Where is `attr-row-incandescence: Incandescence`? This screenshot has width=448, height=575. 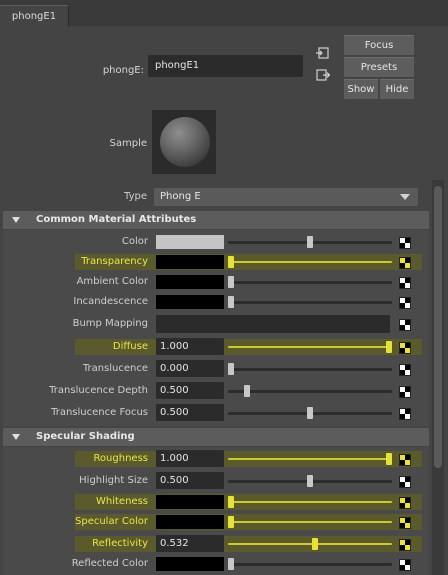
attr-row-incandescence: Incandescence is located at coordinates (216, 302).